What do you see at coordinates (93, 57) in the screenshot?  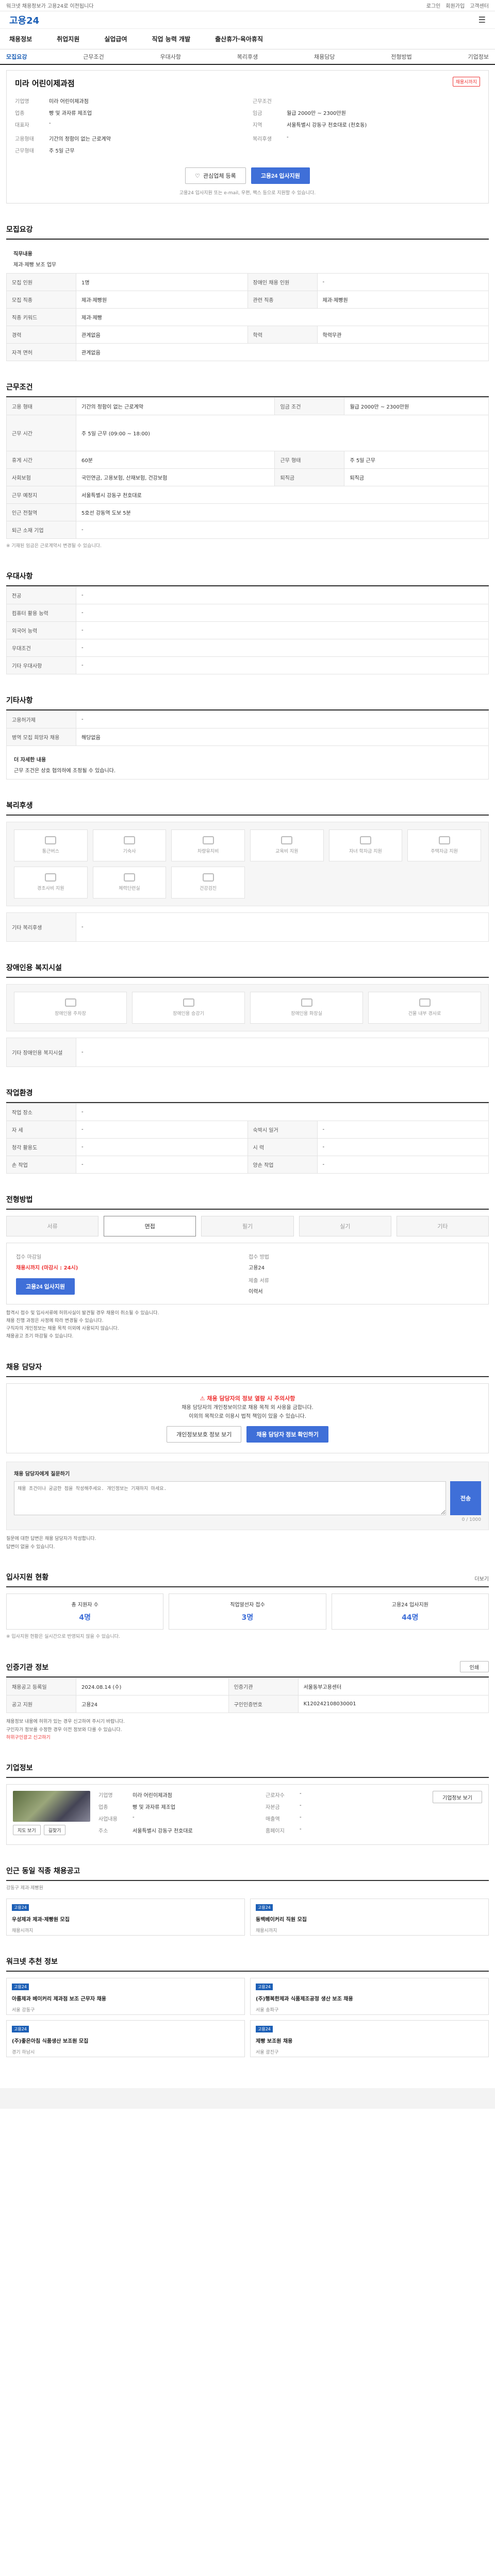 I see `tab-work: 근무조건` at bounding box center [93, 57].